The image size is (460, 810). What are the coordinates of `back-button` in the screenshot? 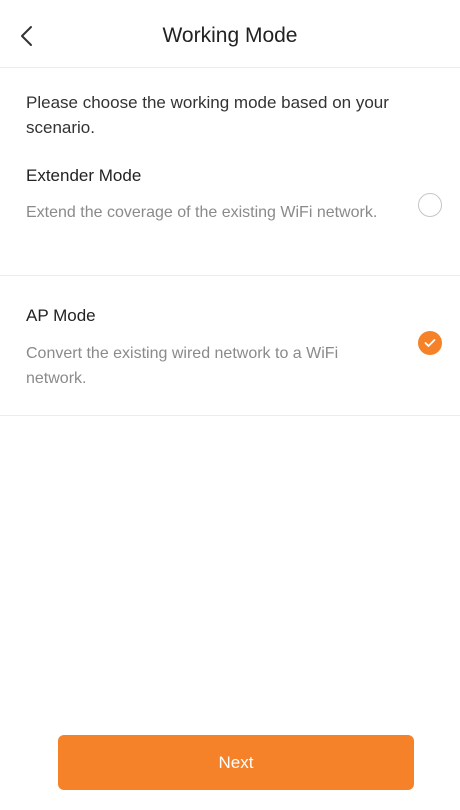 It's located at (40, 36).